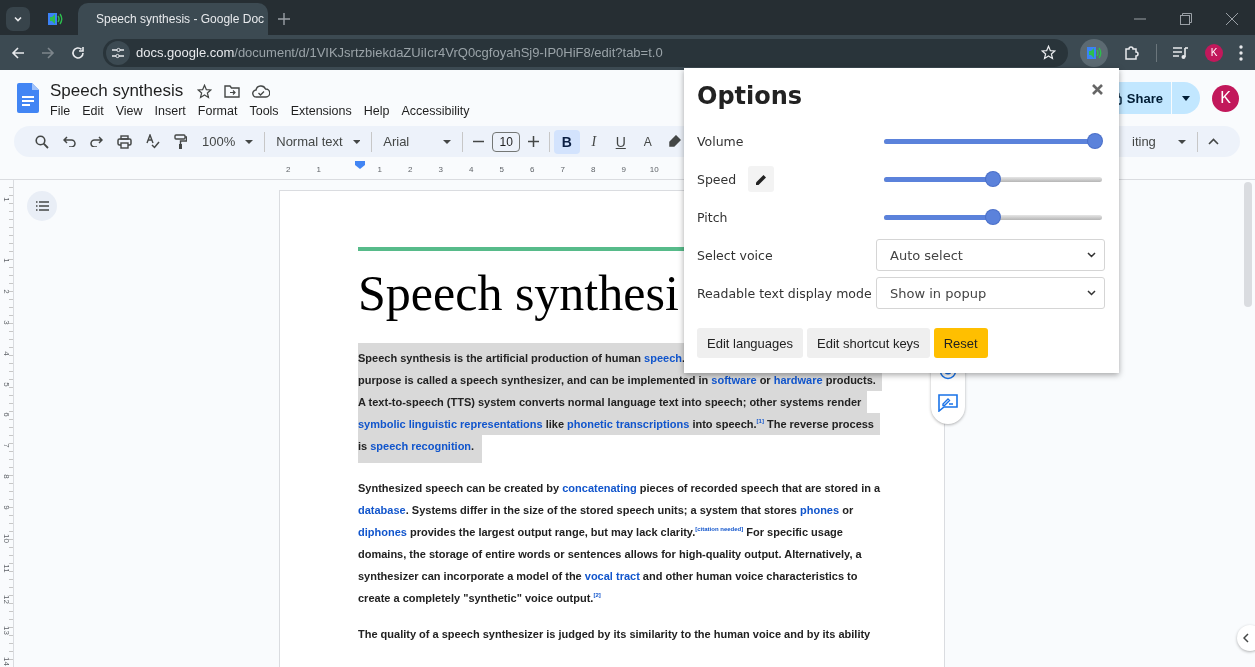  I want to click on setting-label: Pitch, so click(712, 217).